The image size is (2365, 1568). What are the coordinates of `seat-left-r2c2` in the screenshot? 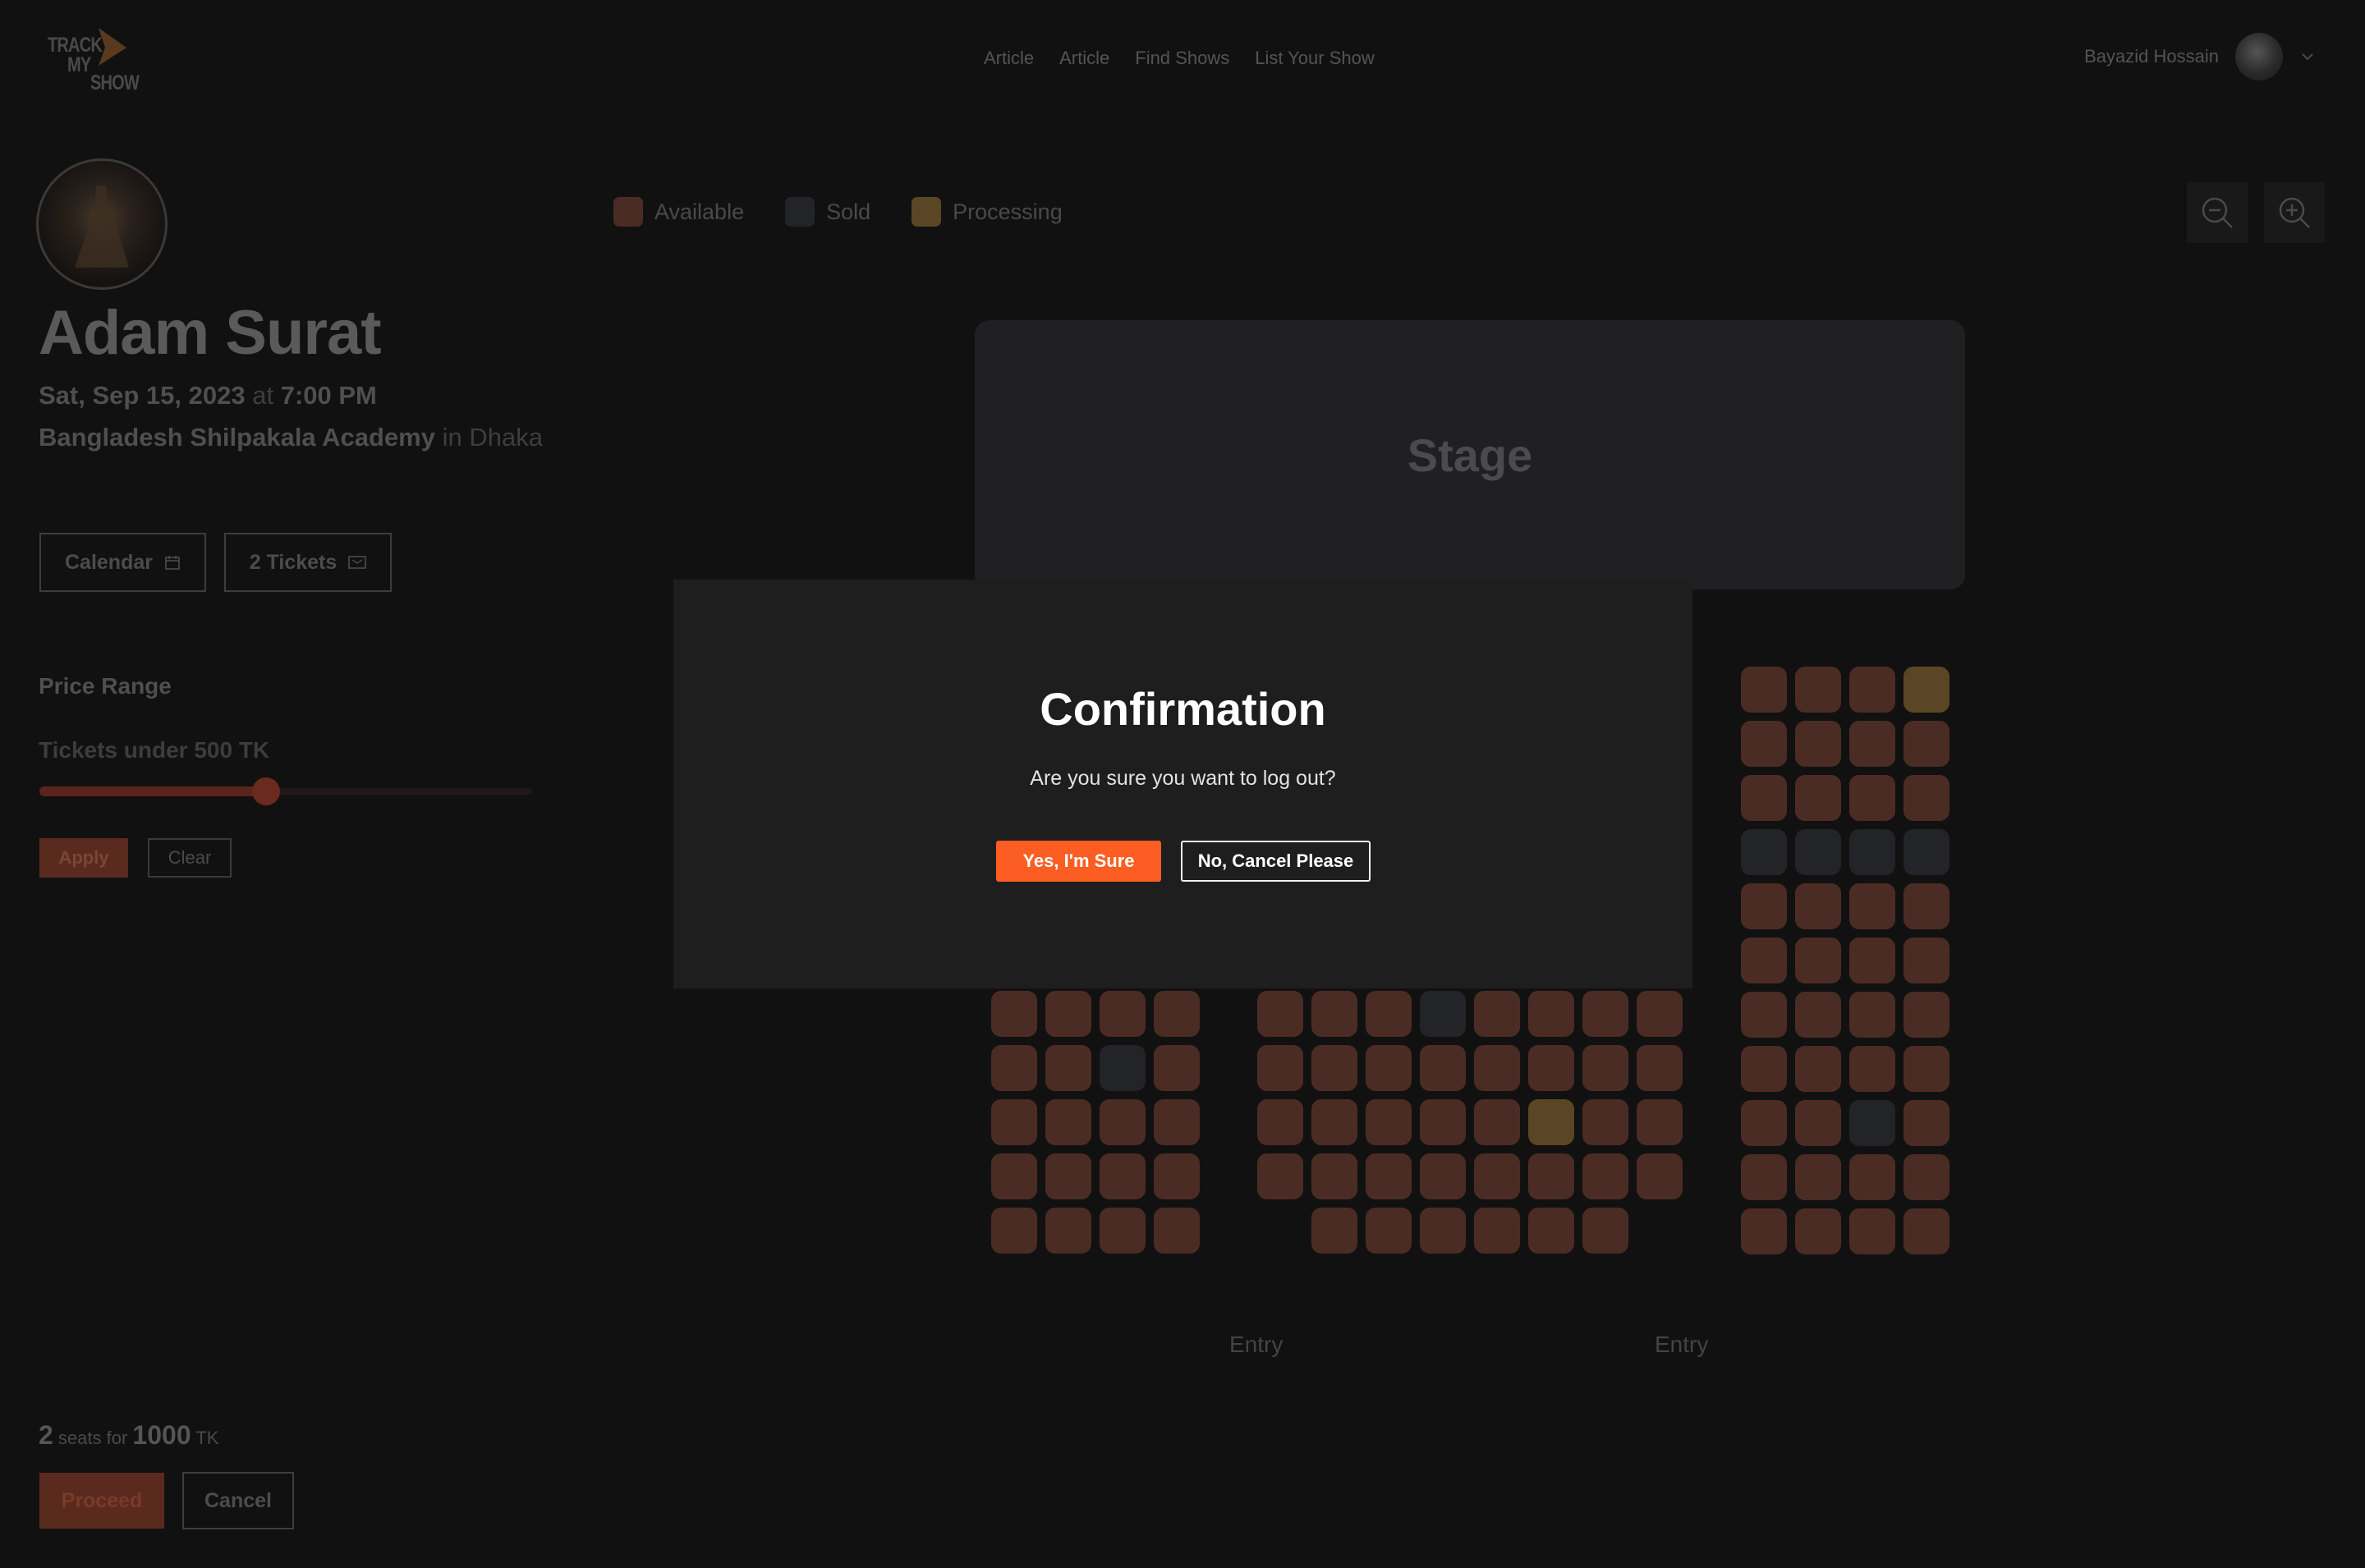 It's located at (1068, 1068).